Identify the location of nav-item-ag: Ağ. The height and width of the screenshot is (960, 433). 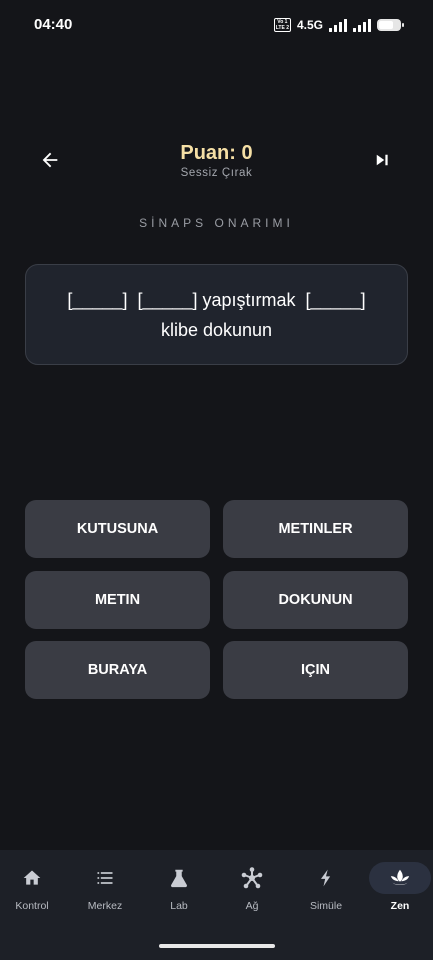
(252, 892).